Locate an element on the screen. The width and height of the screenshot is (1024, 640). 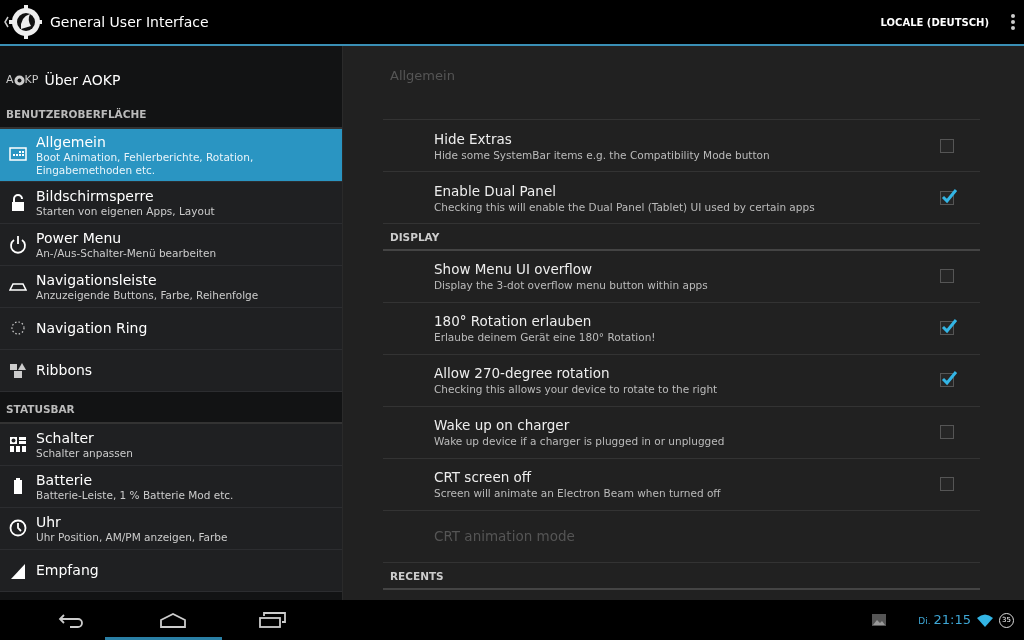
preference-title: 180° Rotation erlauben is located at coordinates (513, 321).